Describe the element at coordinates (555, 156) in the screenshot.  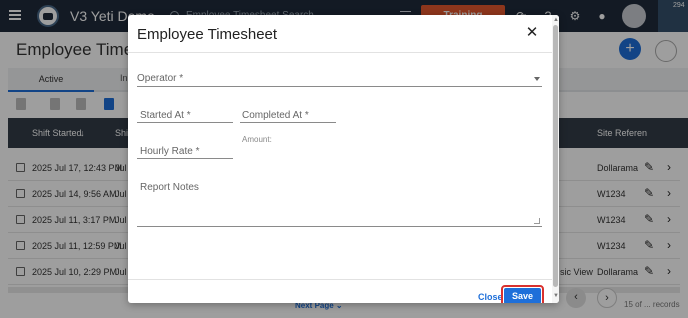
I see `dialog-scrollbar-thumb` at that location.